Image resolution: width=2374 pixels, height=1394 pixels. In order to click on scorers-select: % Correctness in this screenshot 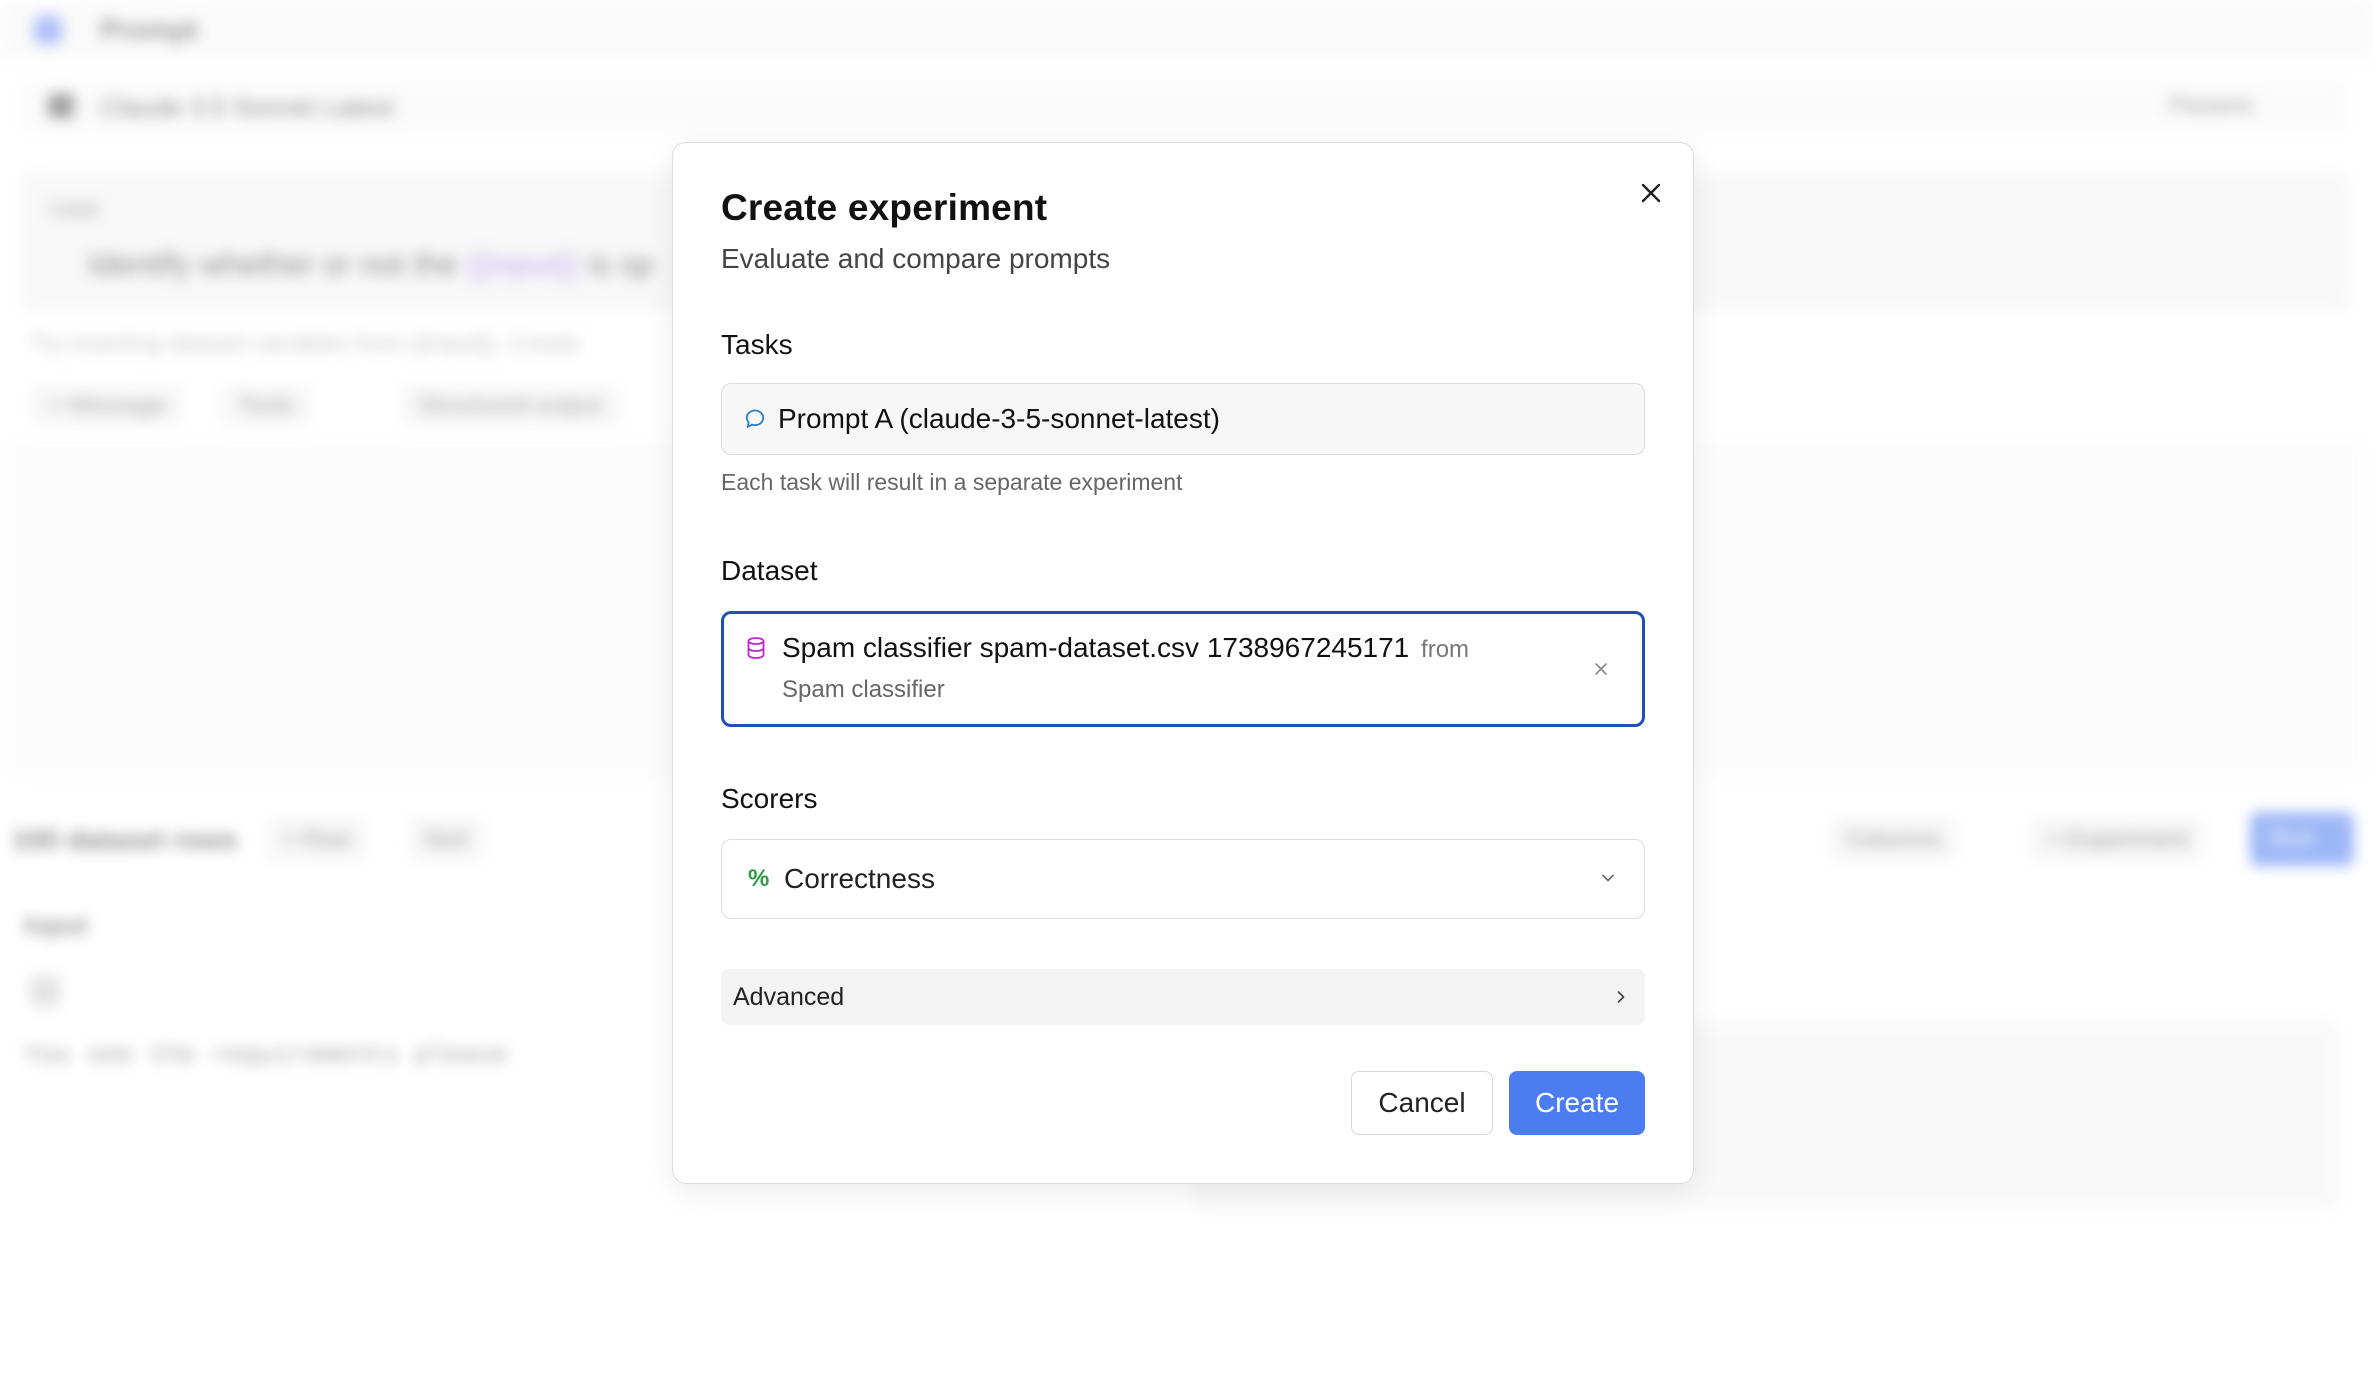, I will do `click(1183, 879)`.